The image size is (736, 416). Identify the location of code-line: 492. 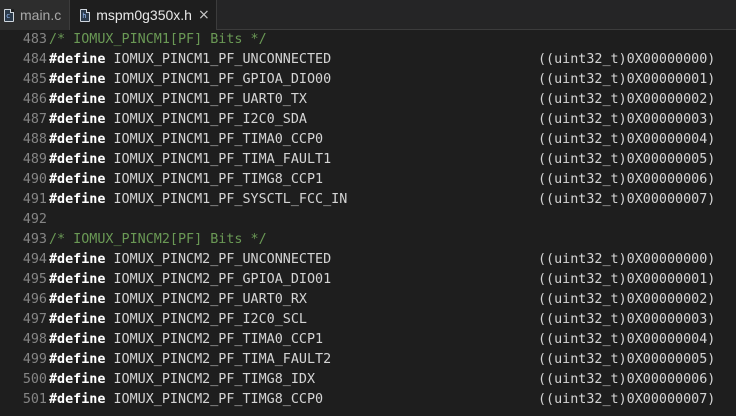
(368, 220).